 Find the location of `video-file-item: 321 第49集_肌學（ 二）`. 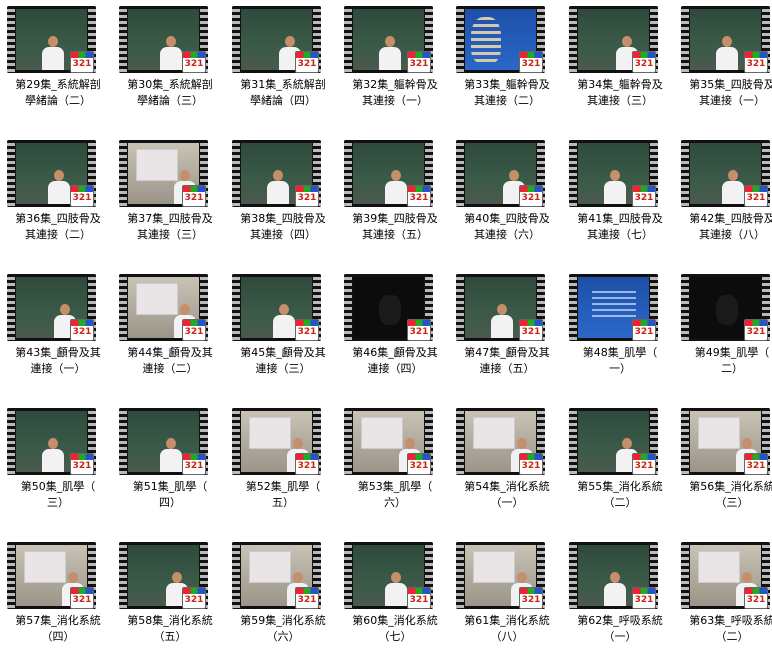

video-file-item: 321 第49集_肌學（ 二） is located at coordinates (724, 335).